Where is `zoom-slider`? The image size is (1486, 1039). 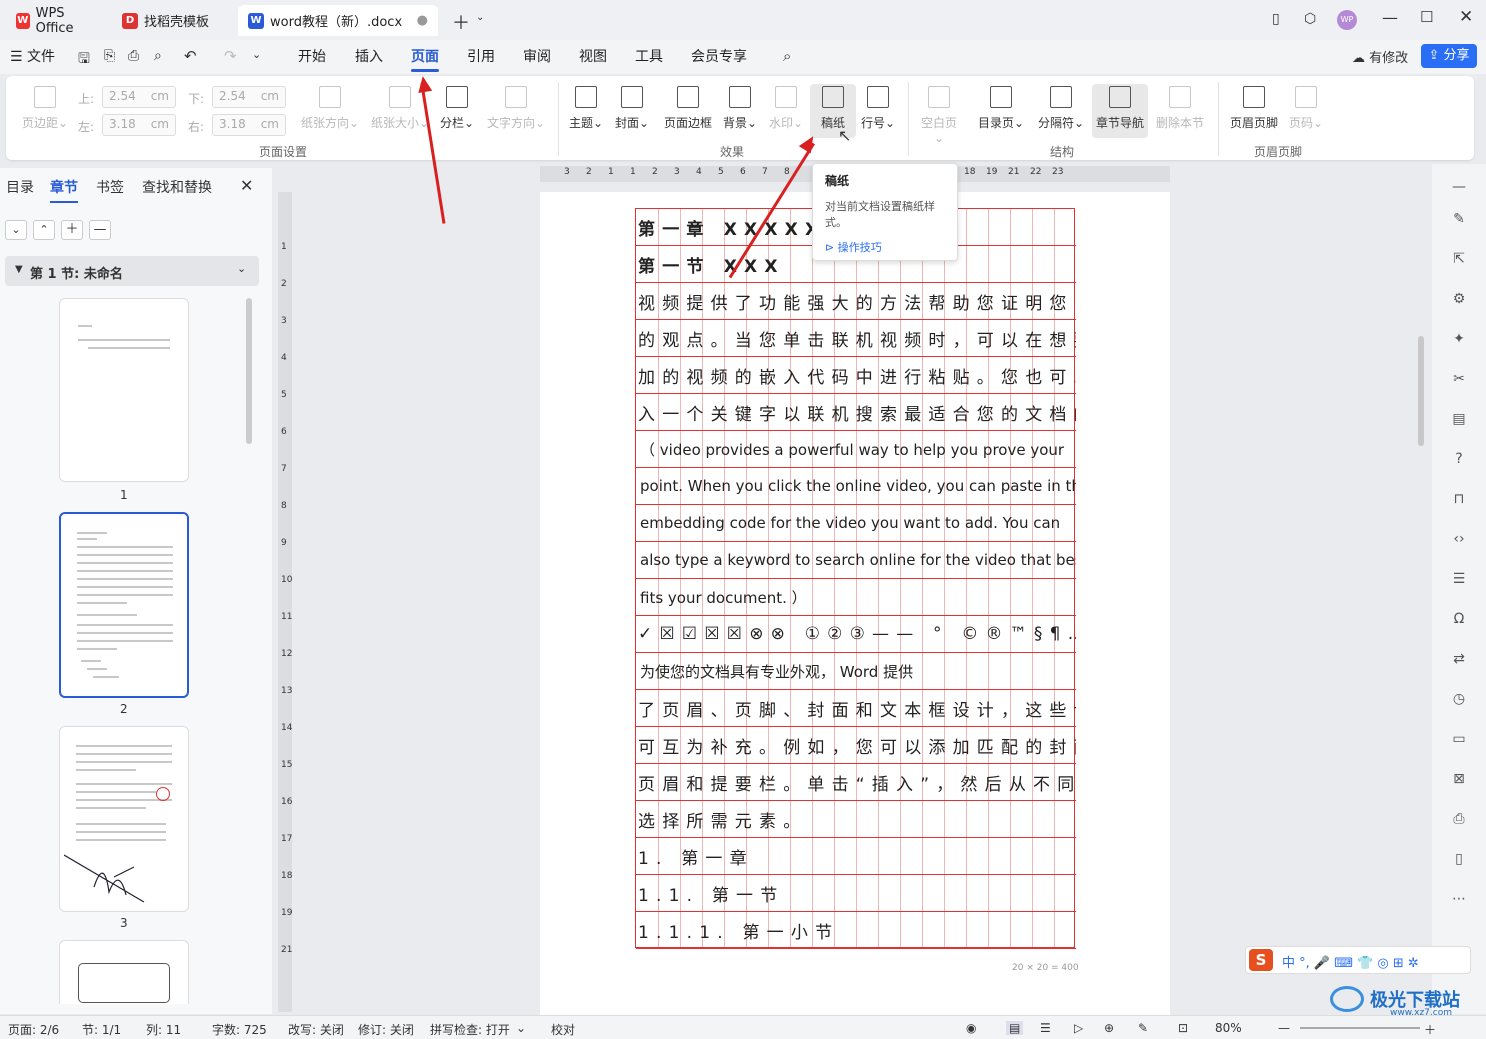
zoom-slider is located at coordinates (1360, 1028).